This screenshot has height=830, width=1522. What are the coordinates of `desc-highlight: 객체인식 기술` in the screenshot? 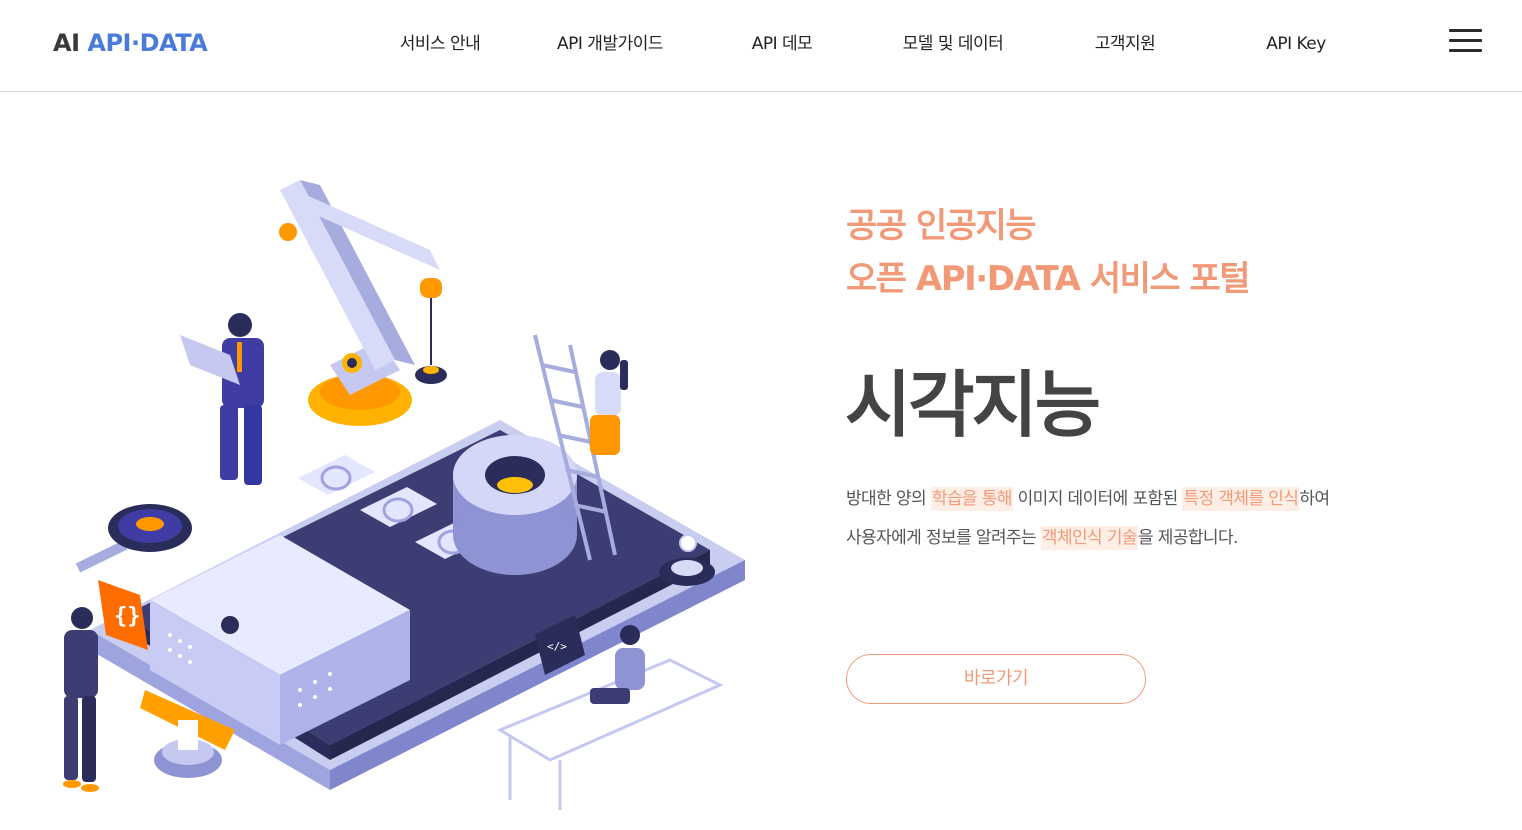 It's located at (1089, 538).